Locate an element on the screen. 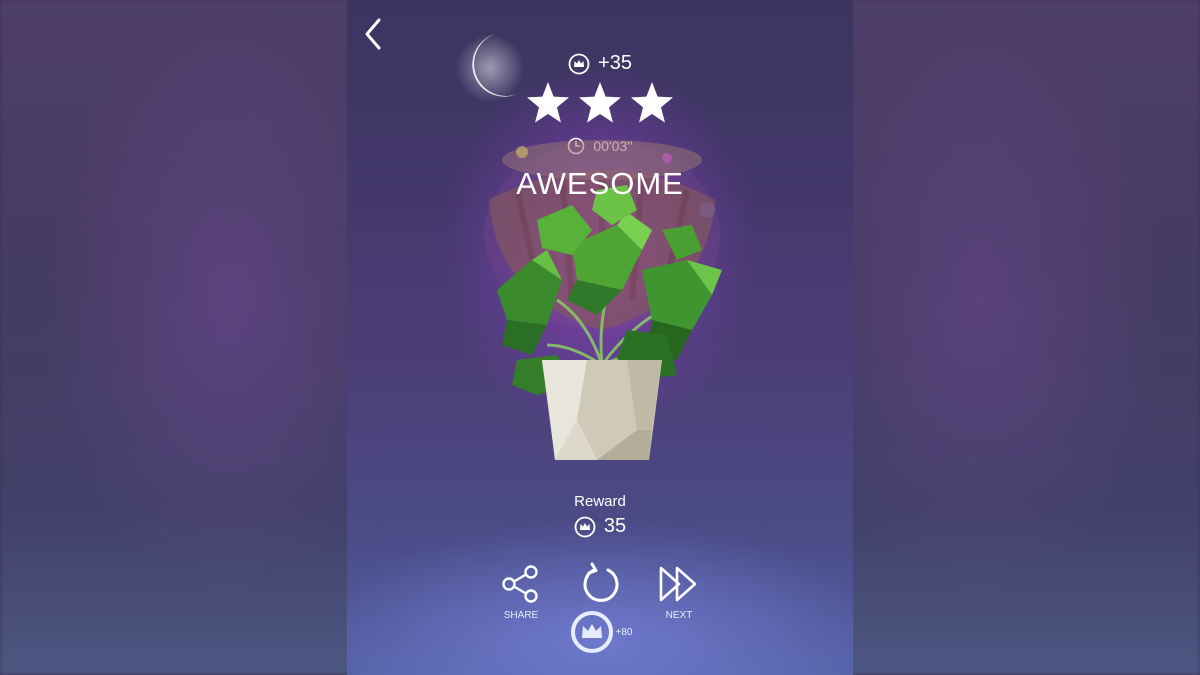 The width and height of the screenshot is (1200, 675). star-rating is located at coordinates (600, 103).